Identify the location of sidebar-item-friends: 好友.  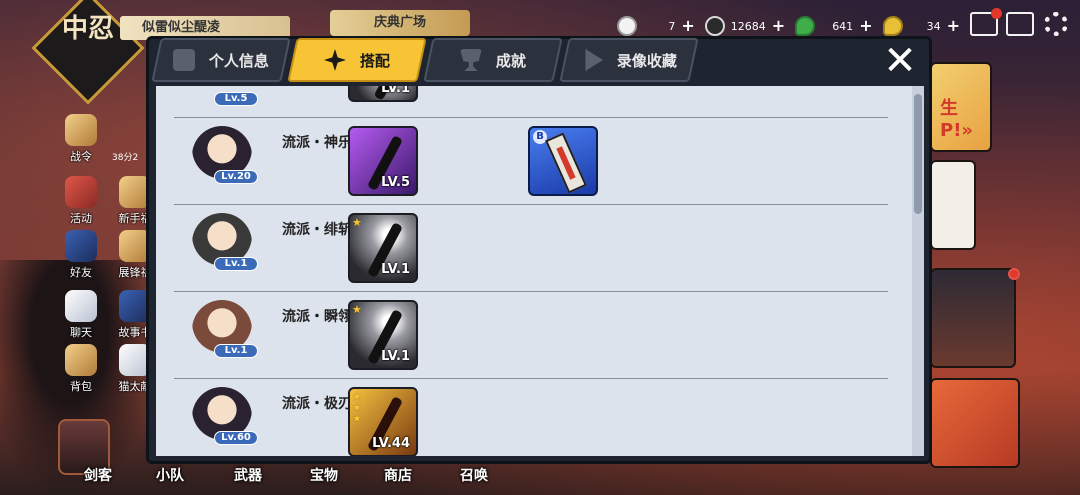
(81, 255).